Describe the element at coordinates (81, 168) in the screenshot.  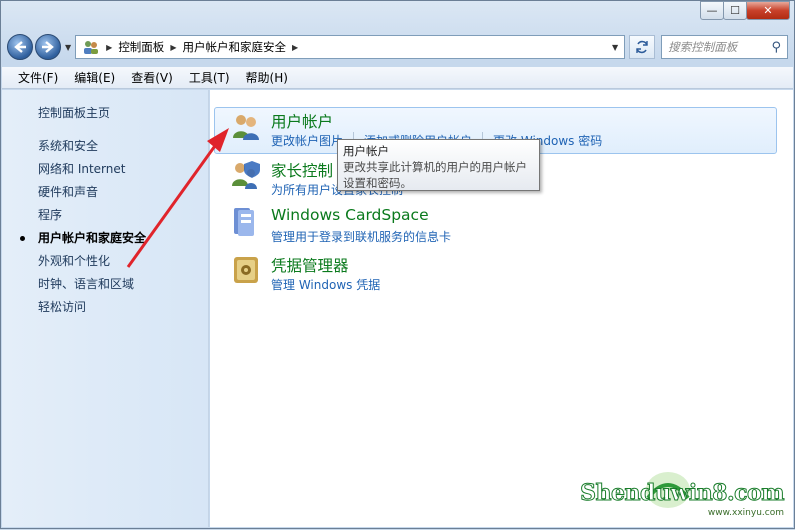
I see `sidebar-item-network-internet: 网络和 Internet` at that location.